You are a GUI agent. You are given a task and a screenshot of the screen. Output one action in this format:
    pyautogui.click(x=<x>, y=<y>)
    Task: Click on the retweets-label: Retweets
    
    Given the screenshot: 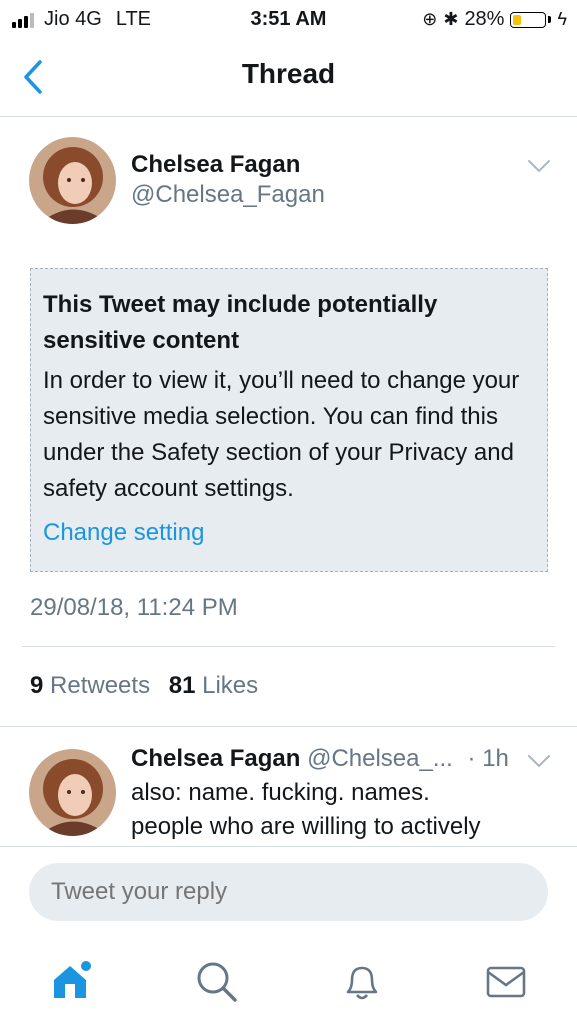 What is the action you would take?
    pyautogui.click(x=100, y=685)
    